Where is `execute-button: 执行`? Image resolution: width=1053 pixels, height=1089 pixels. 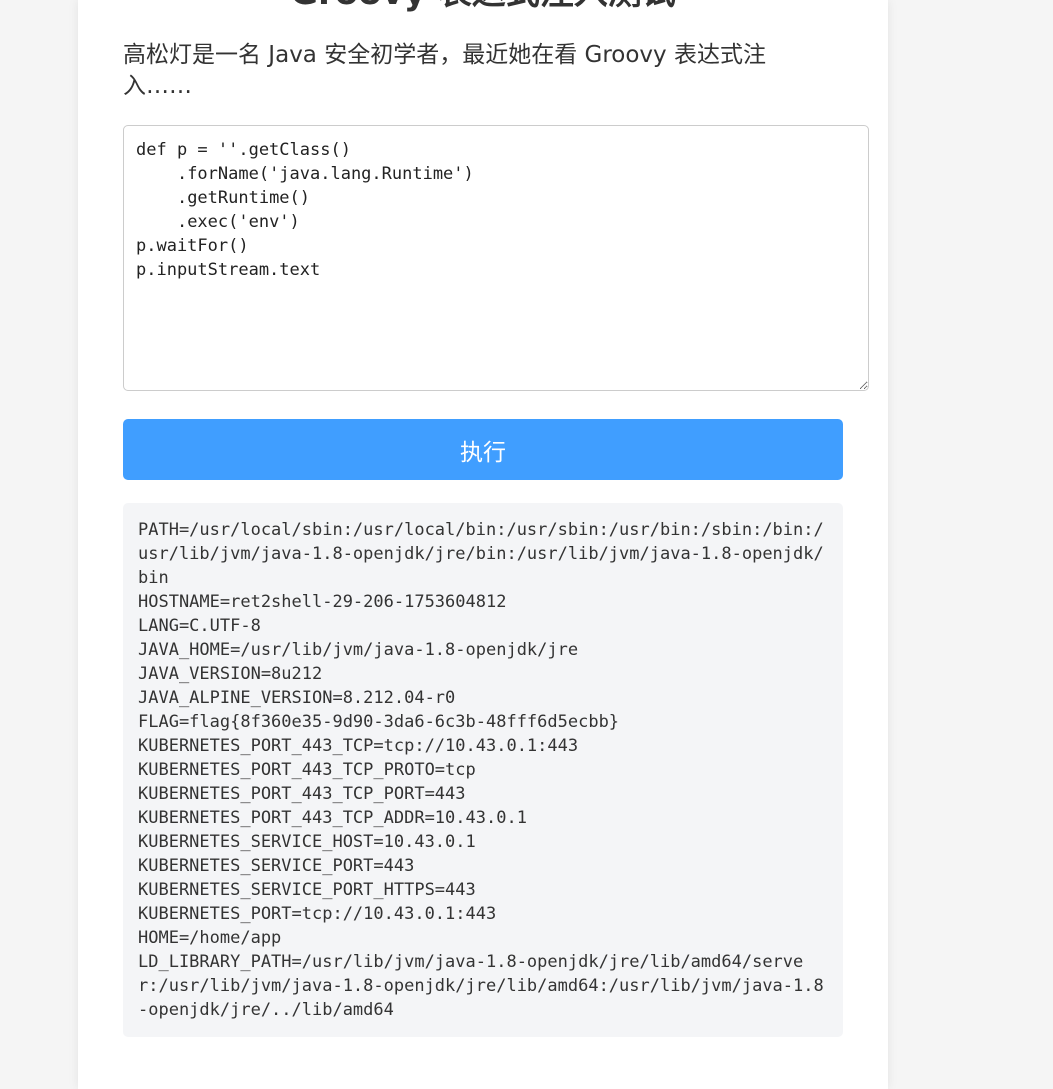 execute-button: 执行 is located at coordinates (483, 449).